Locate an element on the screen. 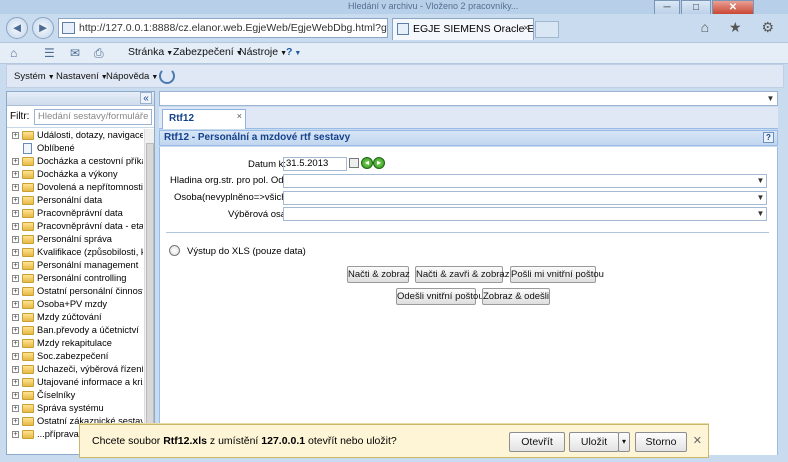 This screenshot has height=462, width=788. top-combobox: ▼ is located at coordinates (468, 98).